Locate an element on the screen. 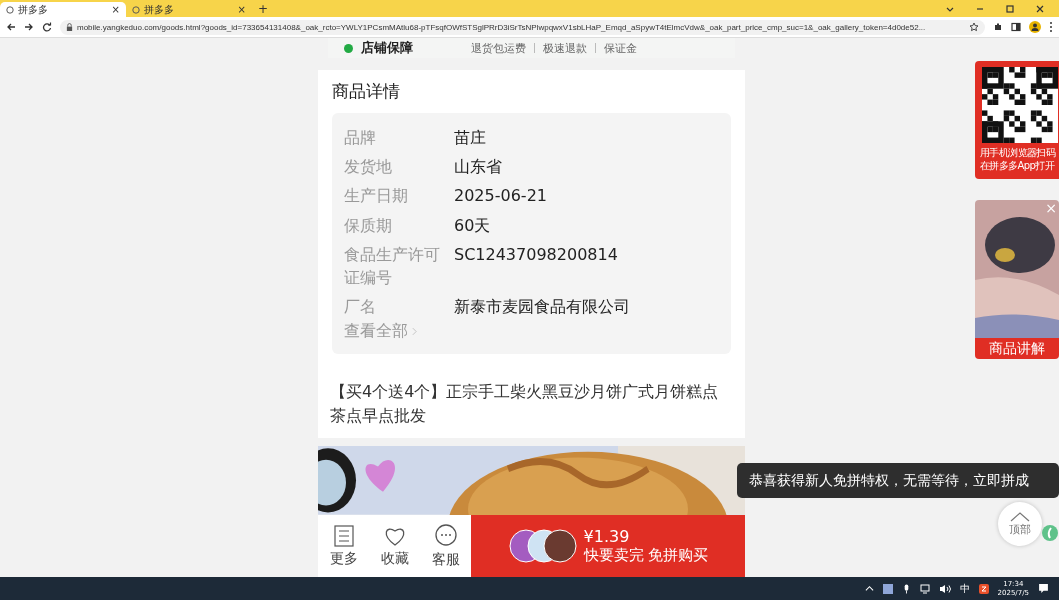 The image size is (1059, 600). app-icon is located at coordinates (983, 588).